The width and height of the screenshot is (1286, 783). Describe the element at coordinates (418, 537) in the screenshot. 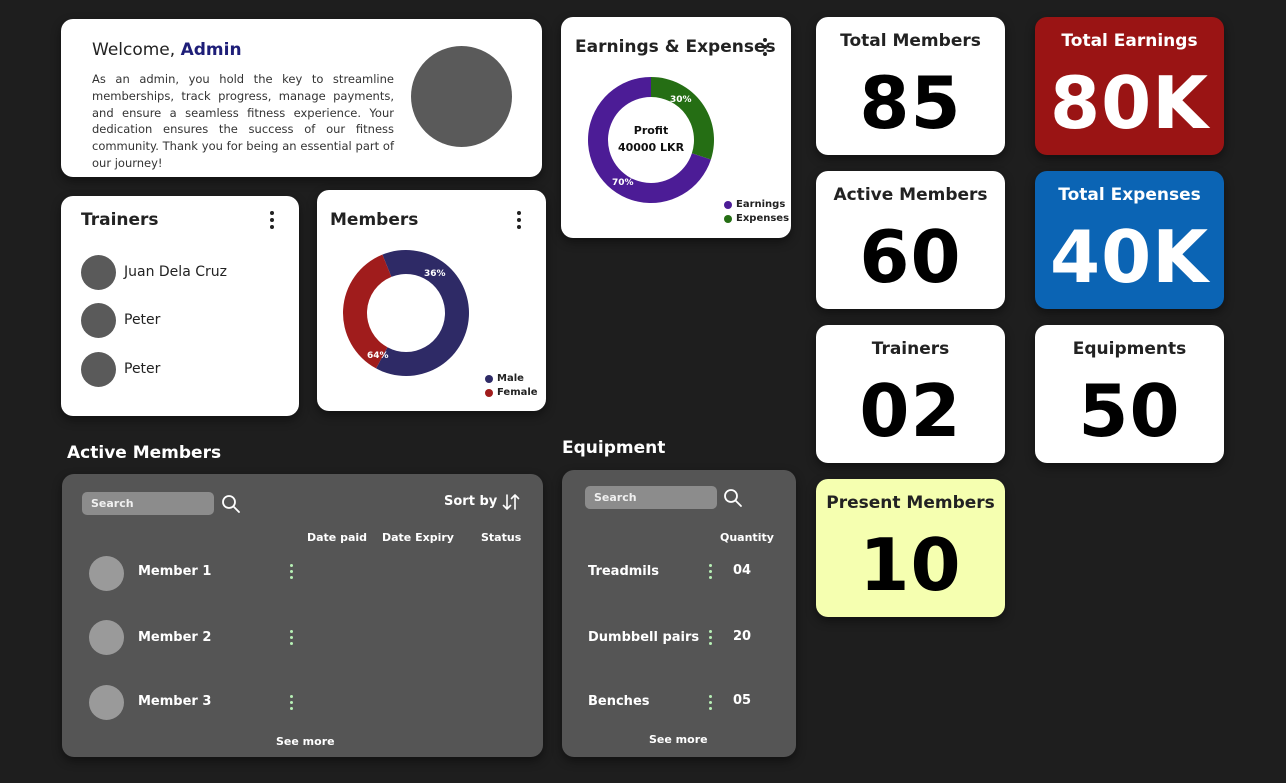

I see `column-header-date-expiry: Date Expiry` at that location.